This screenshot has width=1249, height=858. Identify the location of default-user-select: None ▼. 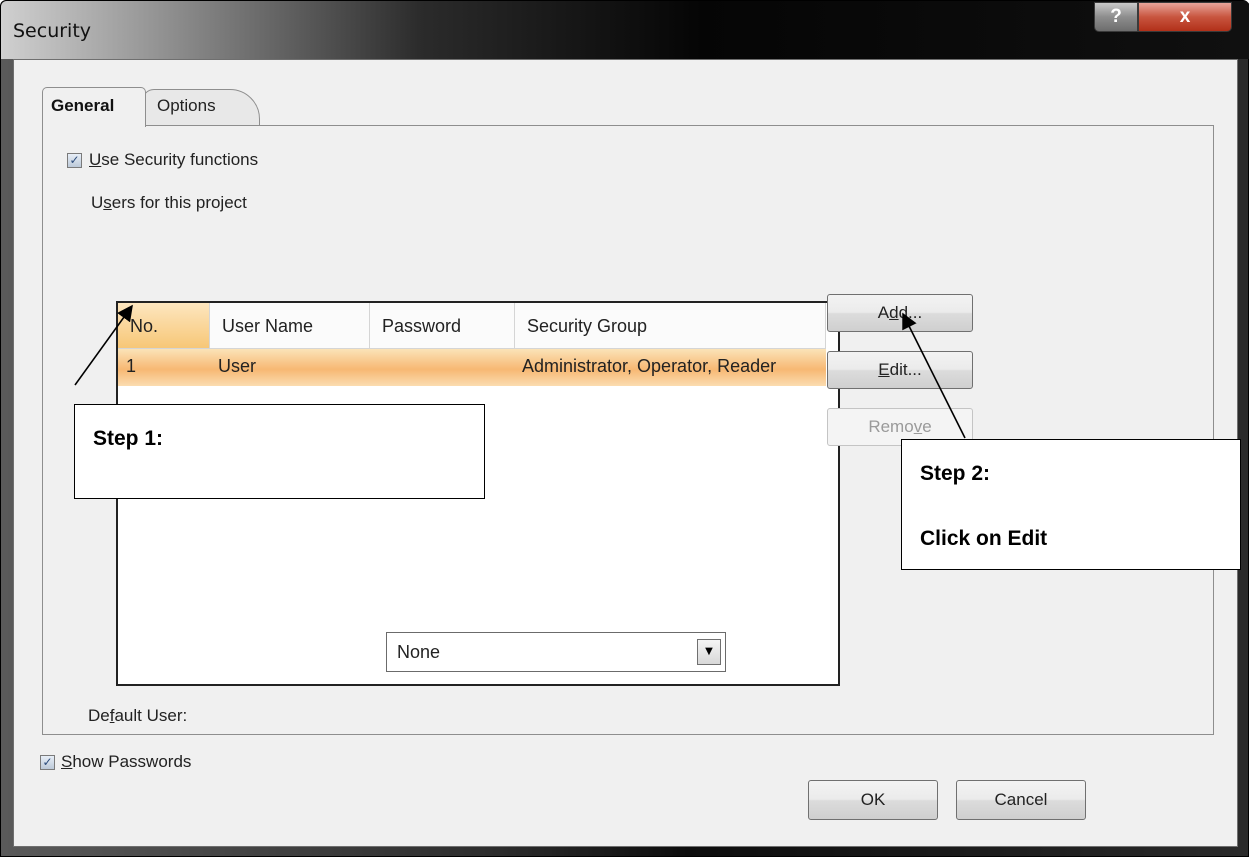
(556, 652).